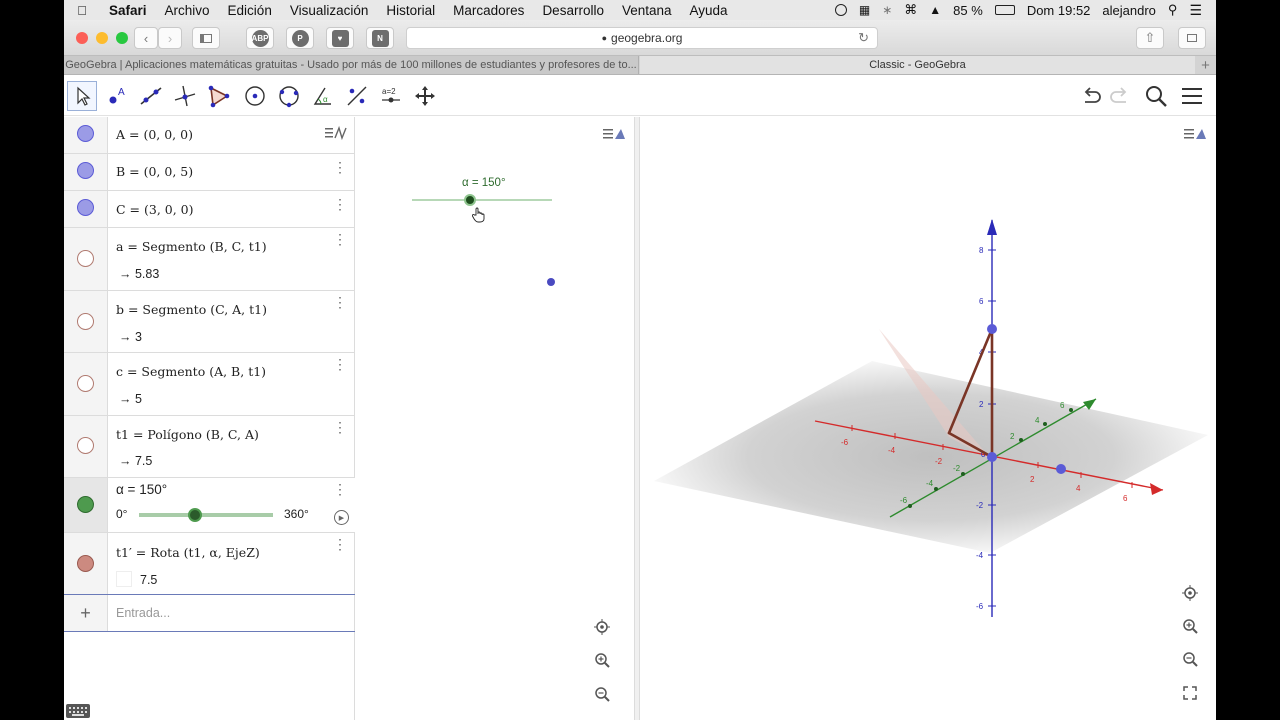  I want to click on share-button: ⇧, so click(1150, 38).